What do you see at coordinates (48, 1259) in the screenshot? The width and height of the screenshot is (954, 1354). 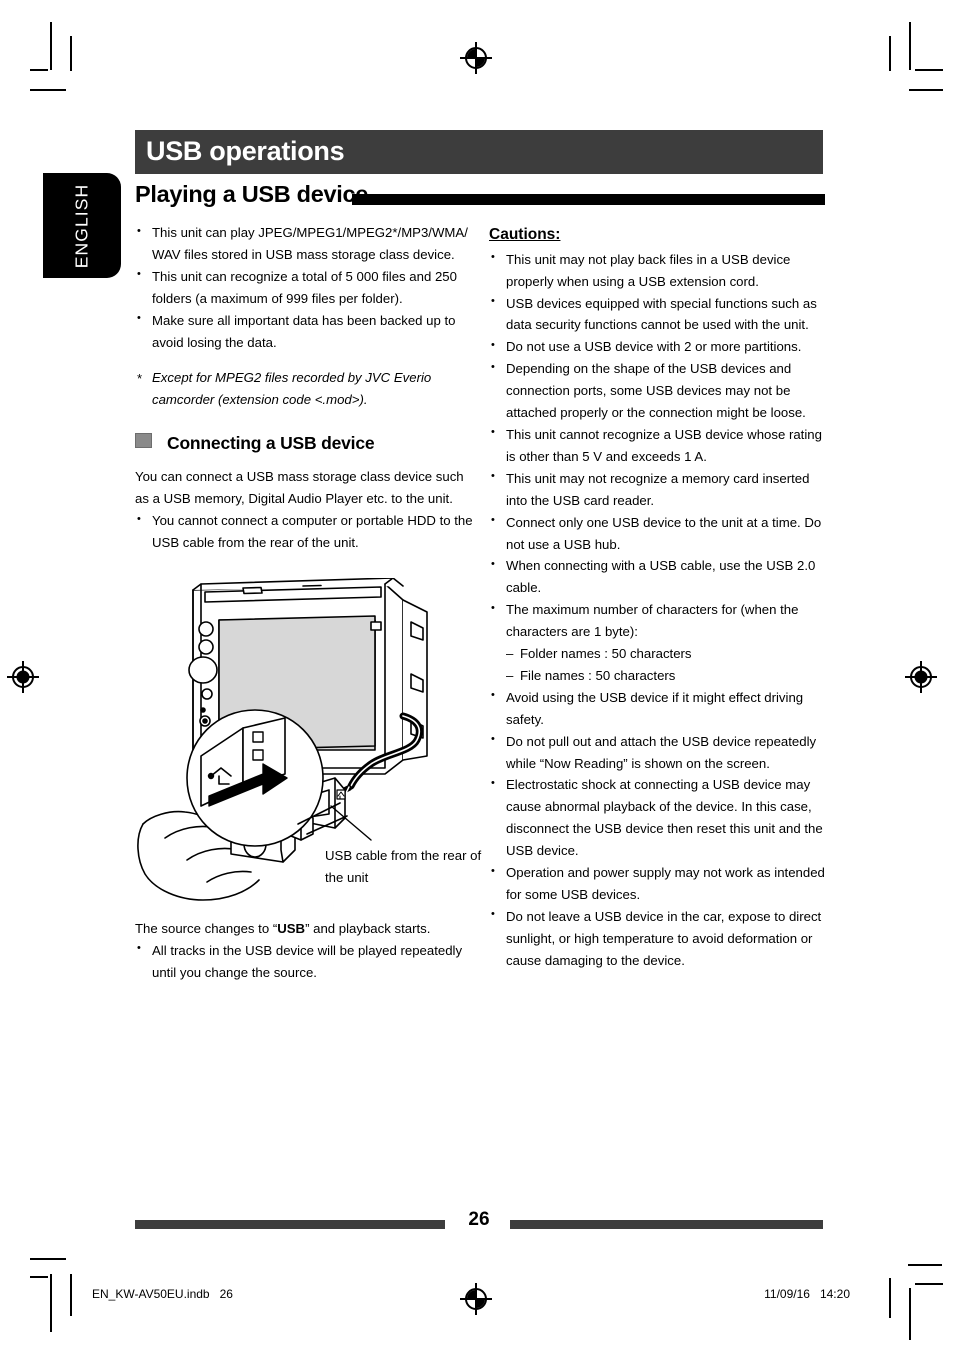 I see `crop-mark-left-bottom-inner` at bounding box center [48, 1259].